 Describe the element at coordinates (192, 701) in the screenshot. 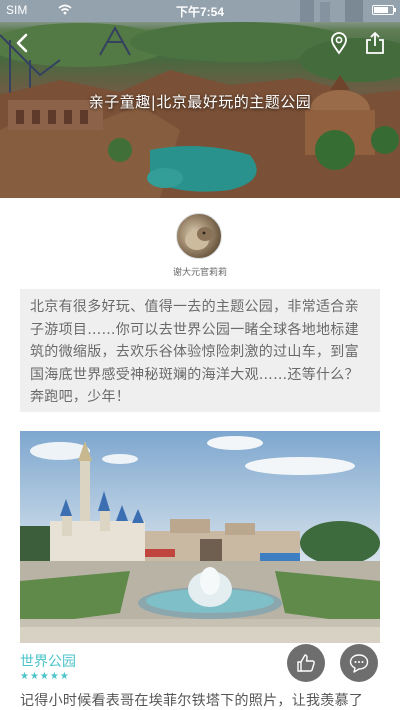

I see `place-description: 记得小时候看表哥在埃菲尔铁塔下的照片，让我羡慕了` at that location.